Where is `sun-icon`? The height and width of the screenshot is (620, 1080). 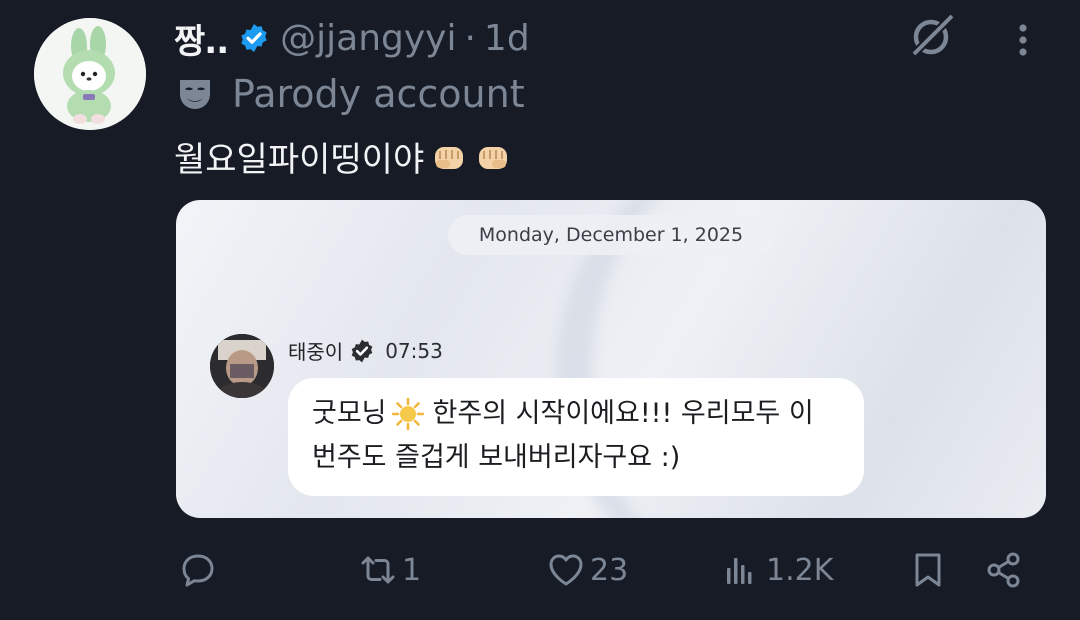 sun-icon is located at coordinates (407, 414).